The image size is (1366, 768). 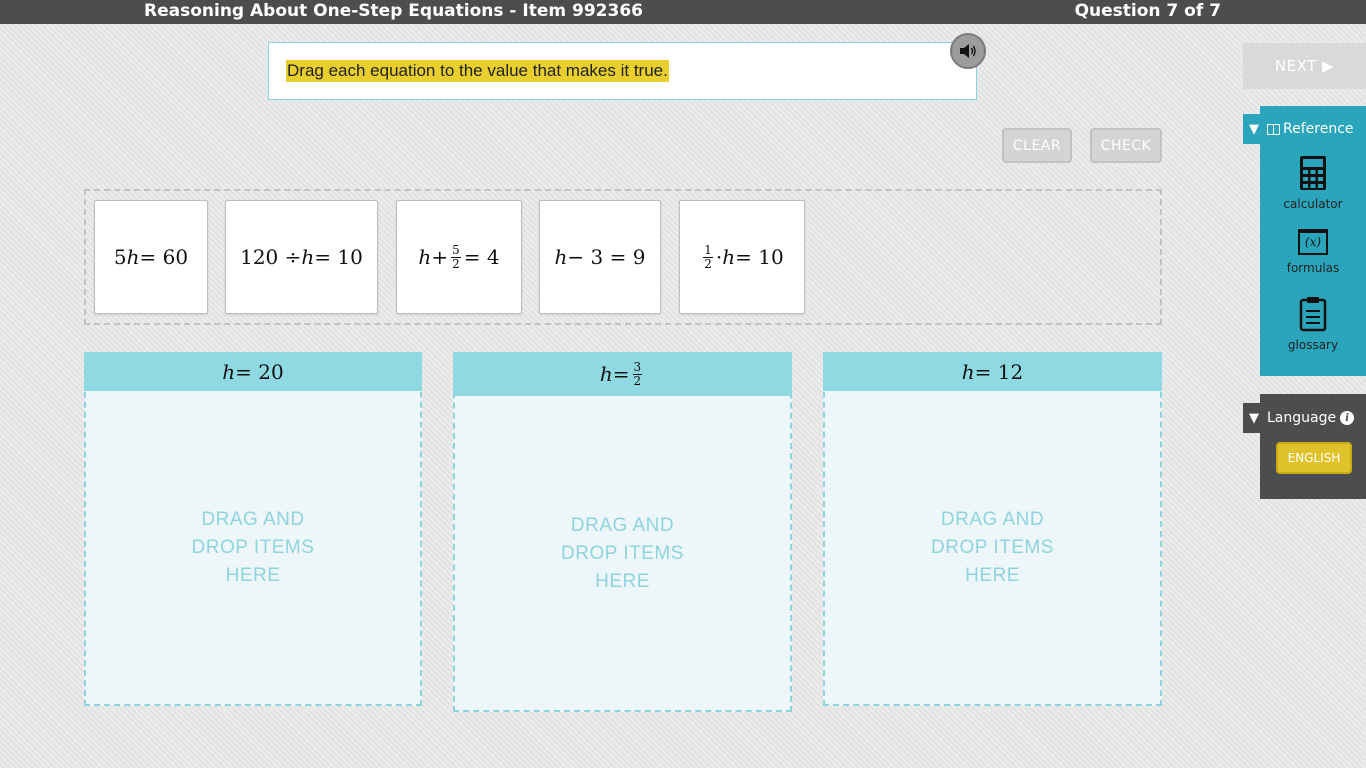 I want to click on language-label: Language, so click(x=1302, y=418).